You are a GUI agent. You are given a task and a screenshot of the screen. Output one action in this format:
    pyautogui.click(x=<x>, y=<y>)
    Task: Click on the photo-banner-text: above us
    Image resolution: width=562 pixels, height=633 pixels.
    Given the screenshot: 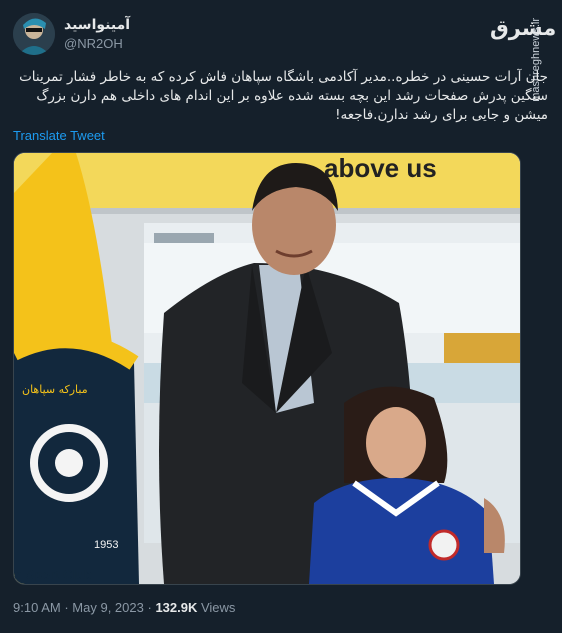 What is the action you would take?
    pyautogui.click(x=380, y=168)
    